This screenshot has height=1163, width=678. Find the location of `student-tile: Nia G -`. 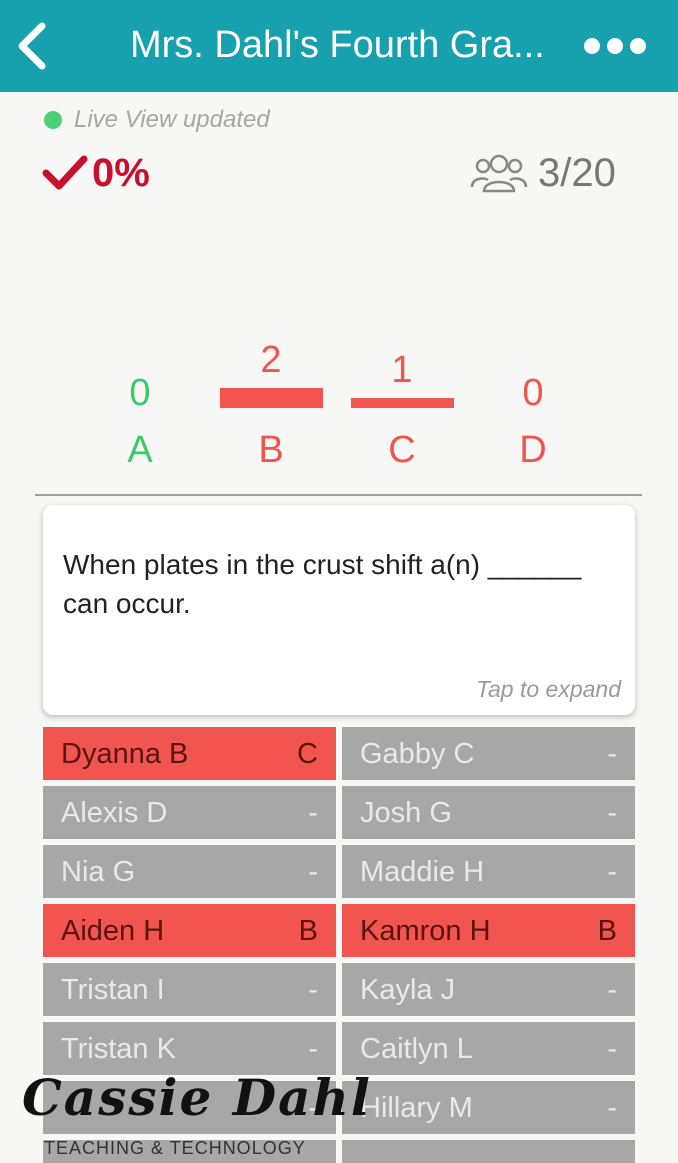

student-tile: Nia G - is located at coordinates (189, 871).